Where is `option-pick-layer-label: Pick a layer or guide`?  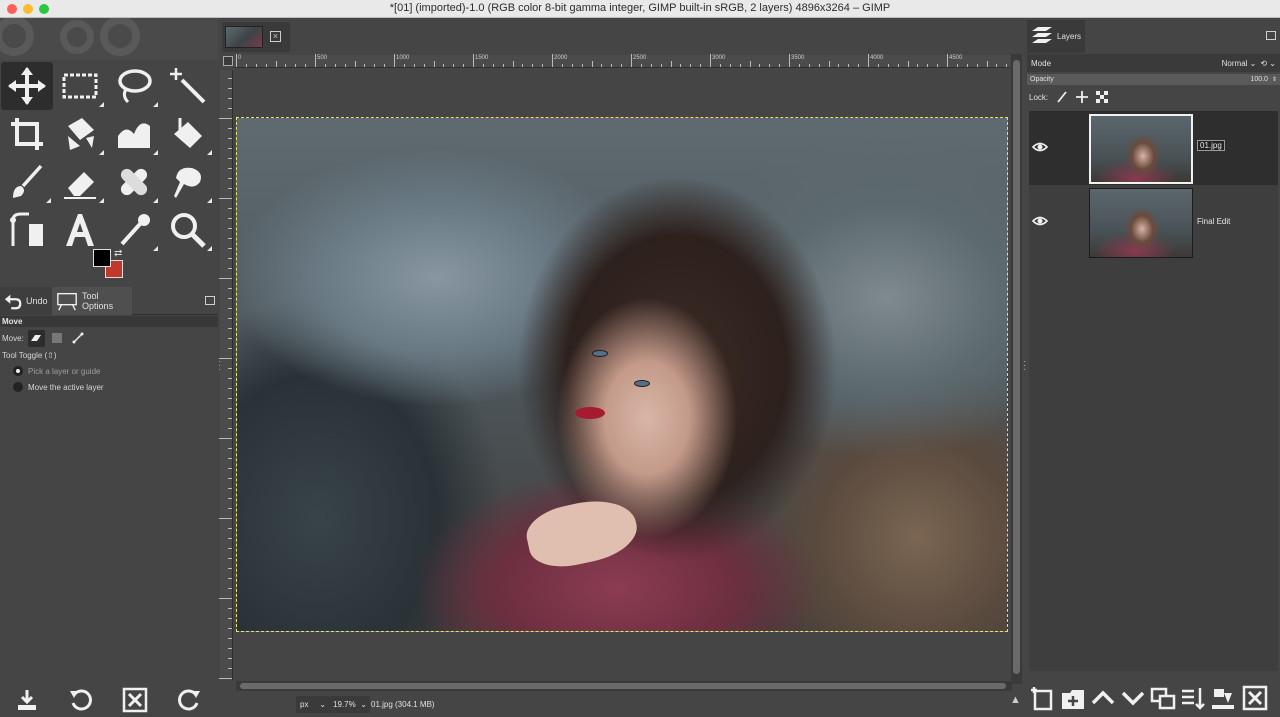 option-pick-layer-label: Pick a layer or guide is located at coordinates (64, 371).